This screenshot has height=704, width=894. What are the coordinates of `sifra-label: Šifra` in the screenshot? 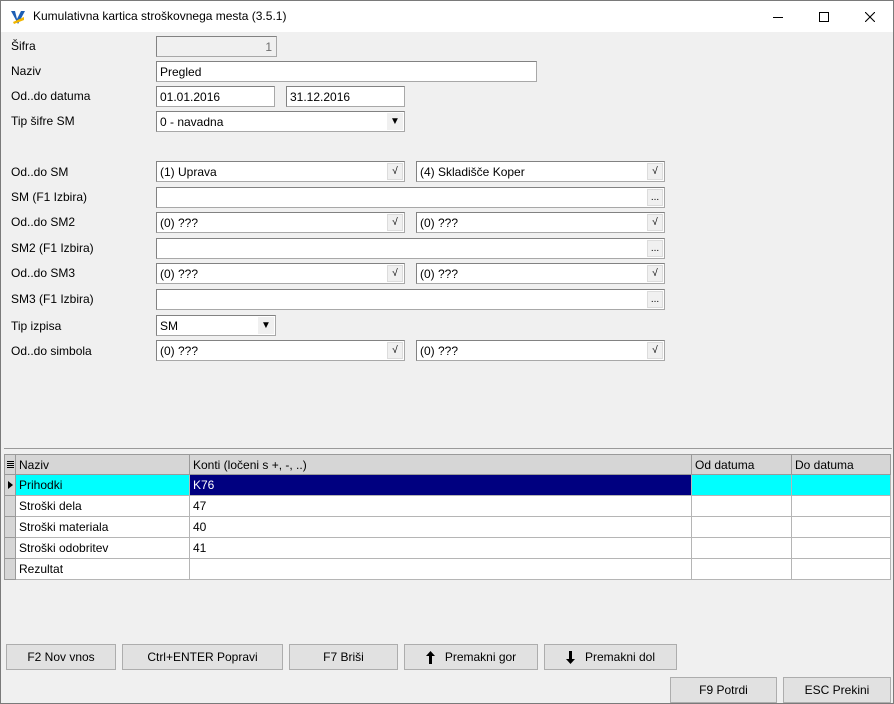 It's located at (23, 46).